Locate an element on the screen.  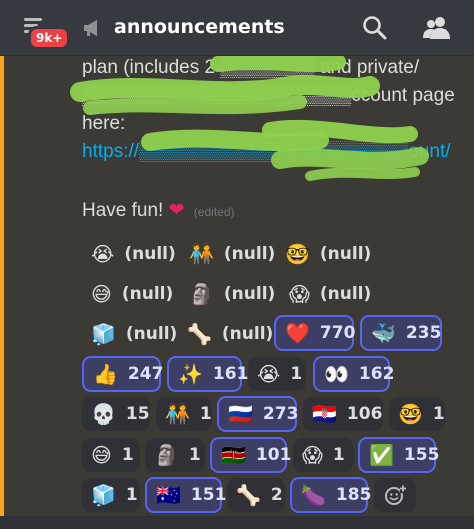
reaction-button: 🍆 185 is located at coordinates (330, 495).